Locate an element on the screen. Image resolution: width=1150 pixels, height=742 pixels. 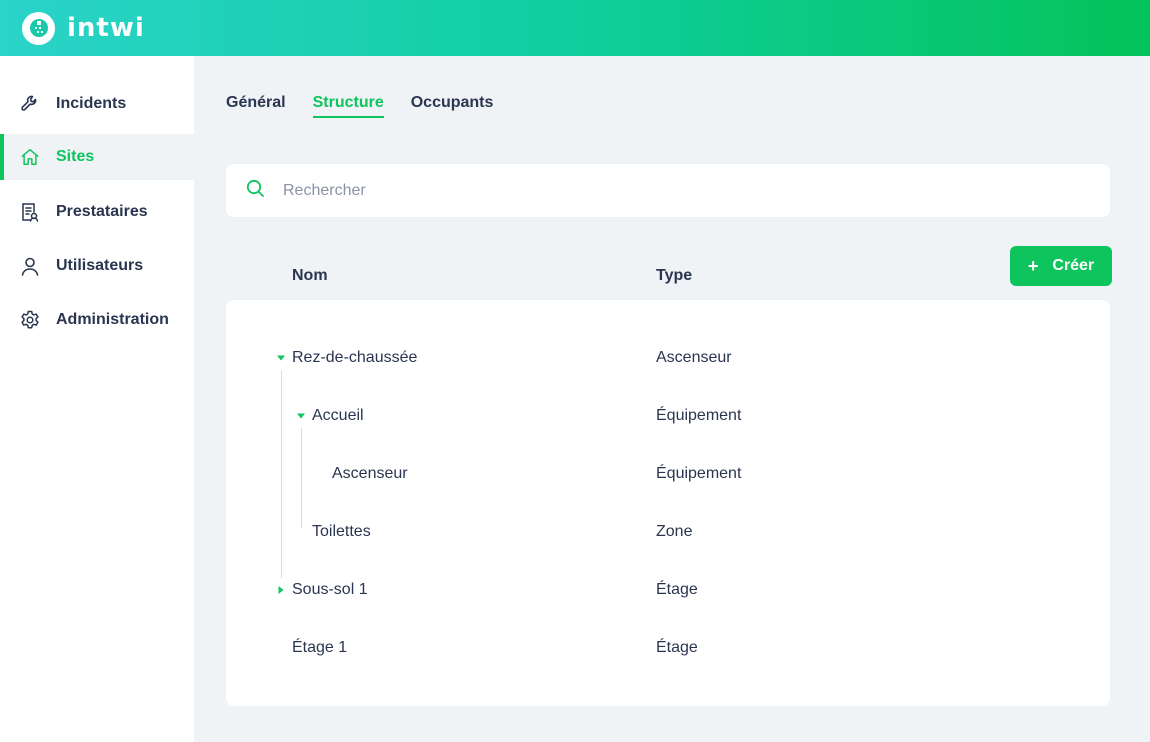
sidebar-item-utilisateurs: Utilisateurs is located at coordinates (97, 266).